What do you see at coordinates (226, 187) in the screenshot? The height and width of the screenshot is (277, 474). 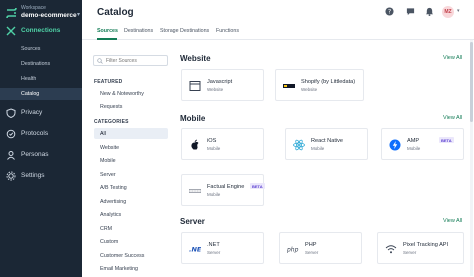 I see `source-name: Factual Engine` at bounding box center [226, 187].